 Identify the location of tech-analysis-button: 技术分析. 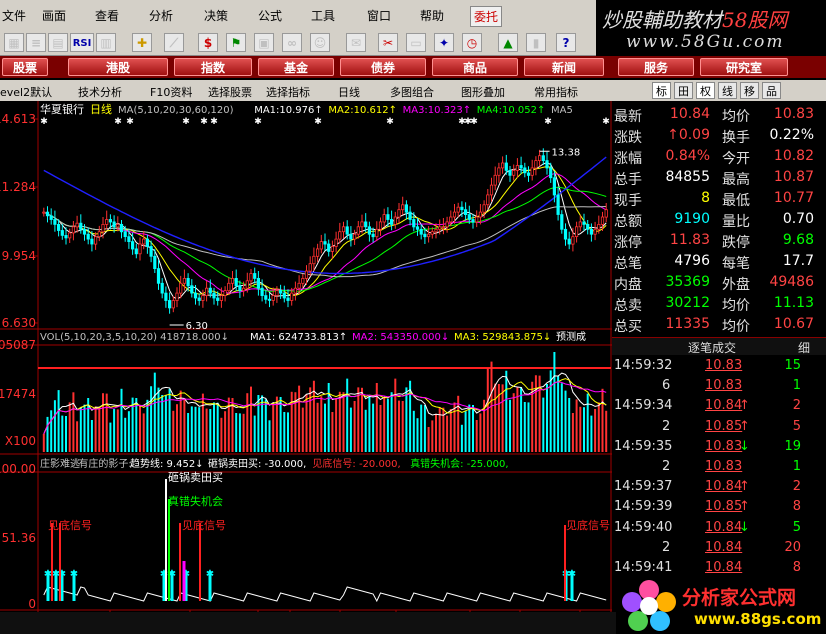
(100, 92).